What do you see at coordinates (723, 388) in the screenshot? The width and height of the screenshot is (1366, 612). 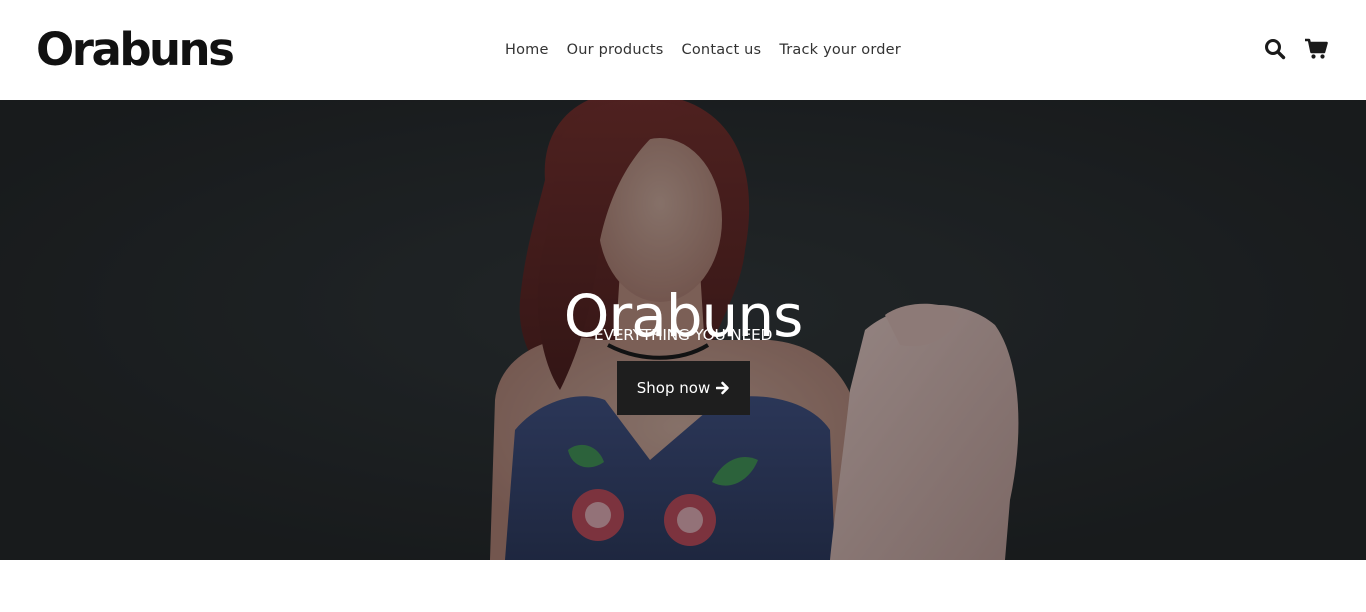 I see `arrow-right-icon` at bounding box center [723, 388].